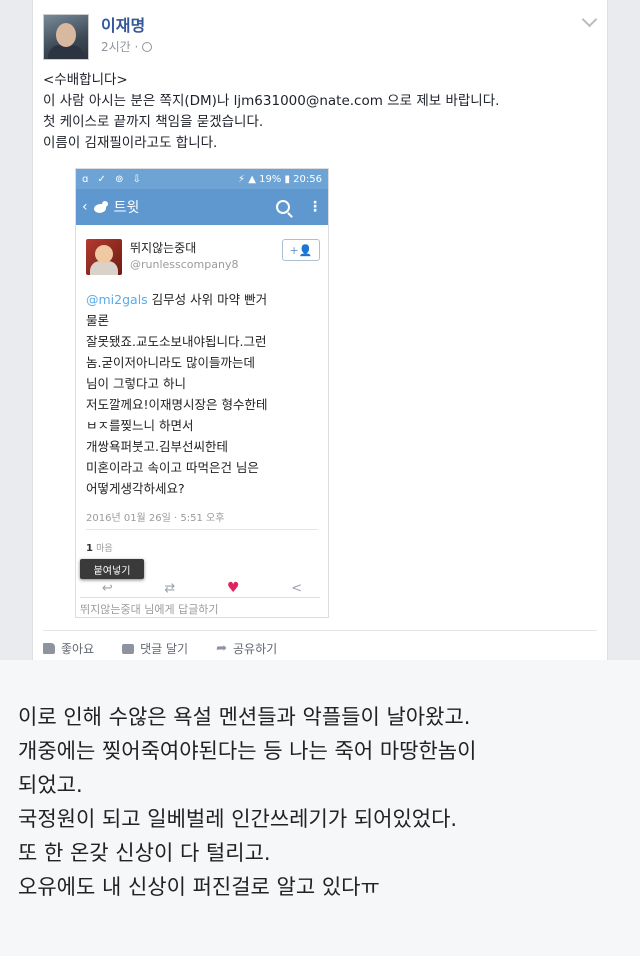 This screenshot has width=640, height=956. I want to click on share-button: ➦ 공유하기, so click(246, 648).